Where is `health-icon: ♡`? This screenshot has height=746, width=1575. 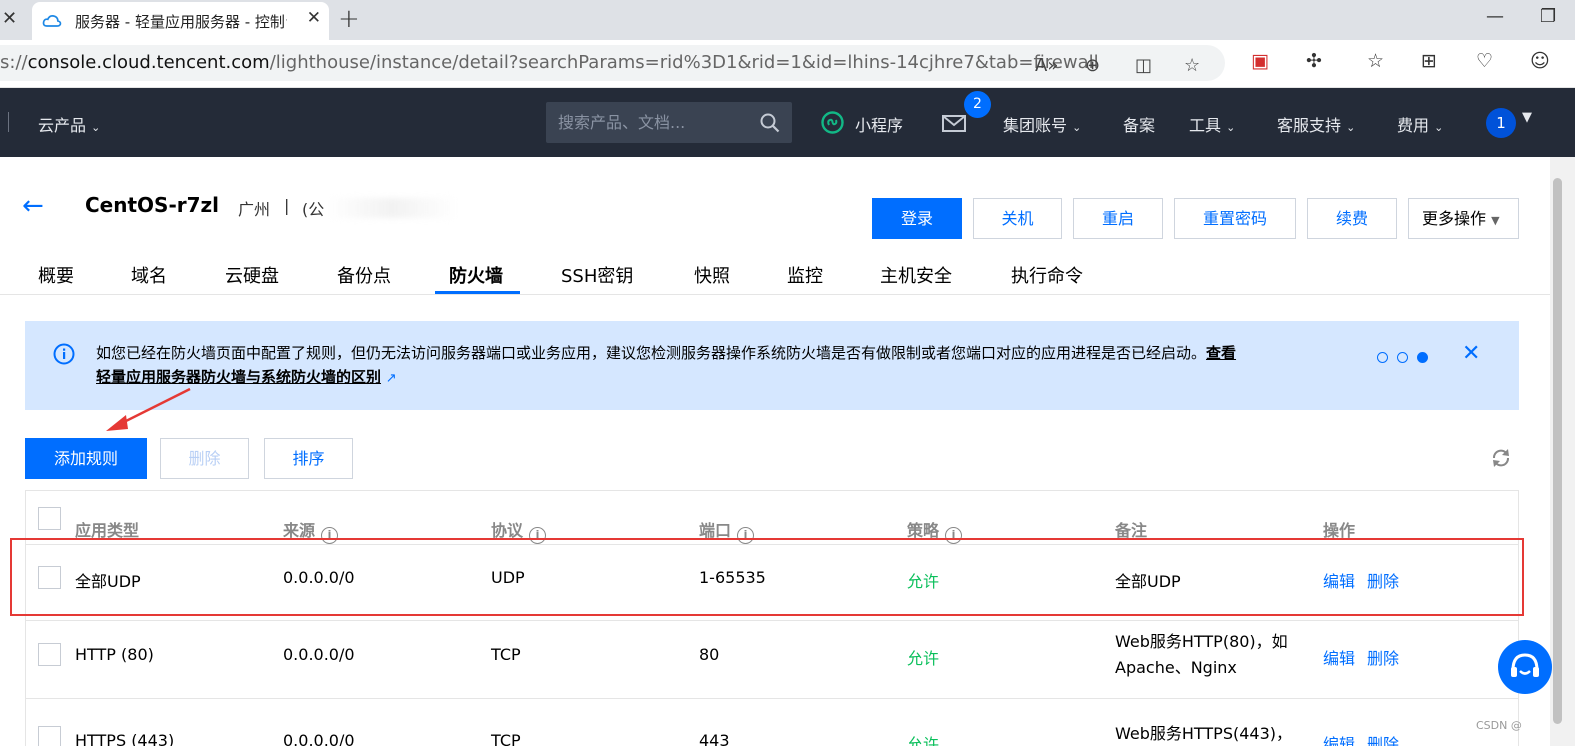
health-icon: ♡ is located at coordinates (1484, 61).